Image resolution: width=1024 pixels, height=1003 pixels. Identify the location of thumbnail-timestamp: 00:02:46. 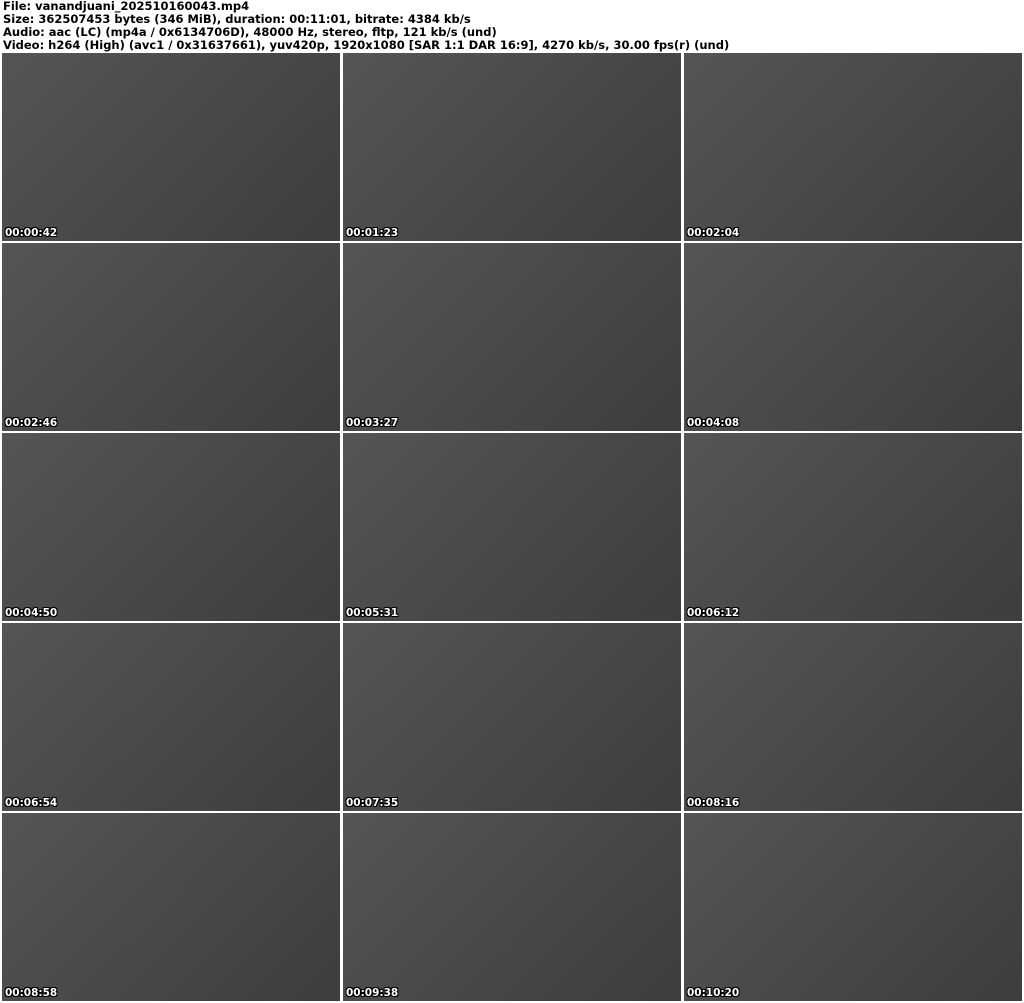
(31, 423).